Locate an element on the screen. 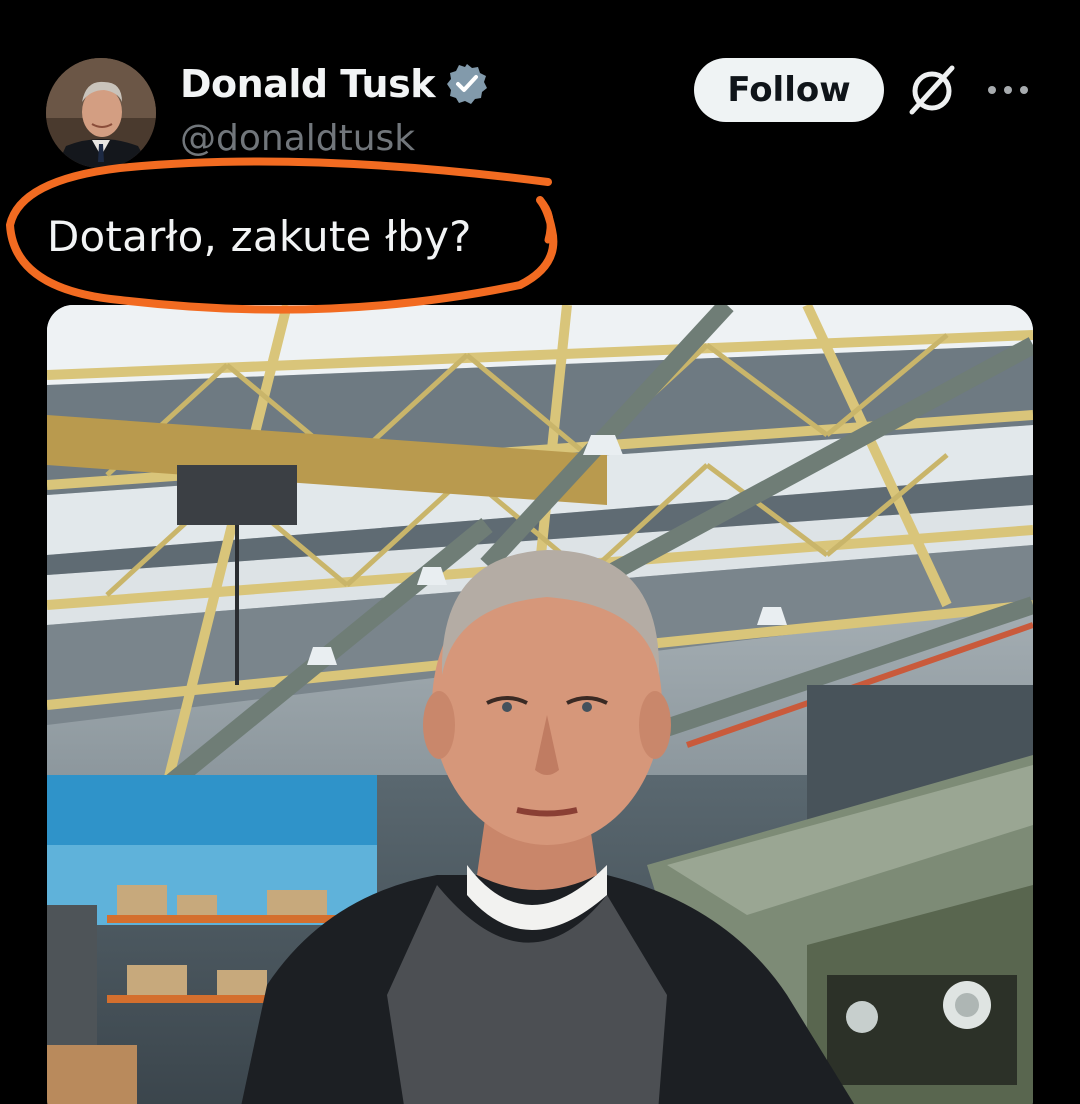 This screenshot has height=1104, width=1080. author-name-row: Donald Tusk is located at coordinates (334, 84).